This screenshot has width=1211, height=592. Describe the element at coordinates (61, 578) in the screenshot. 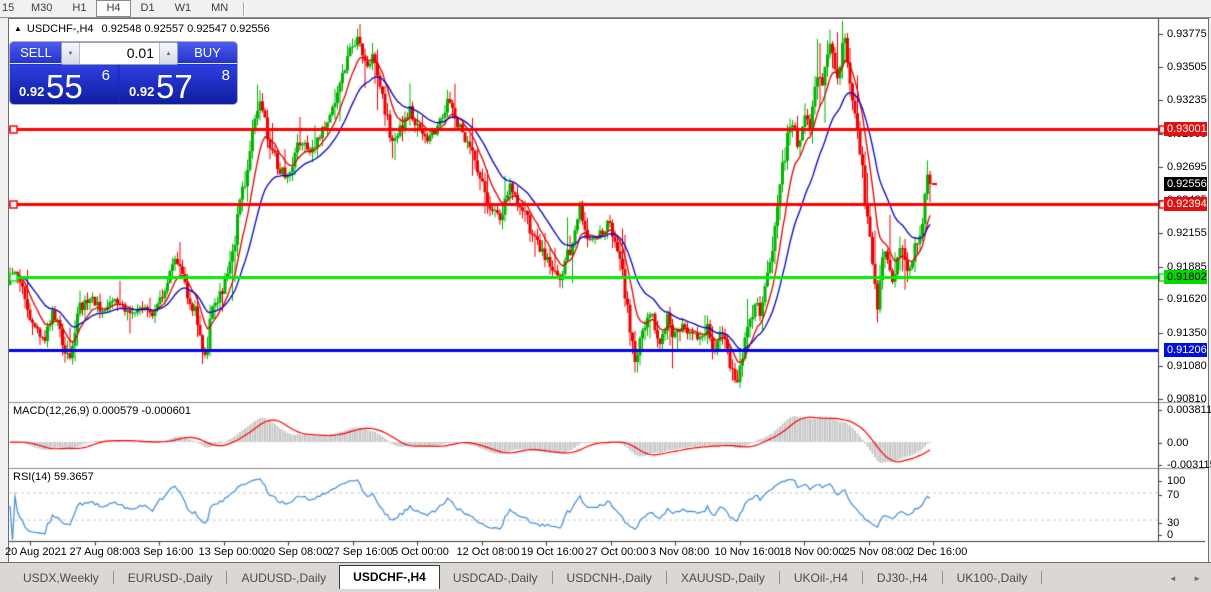

I see `tab-usdx-weekly: USDX,Weekly` at that location.